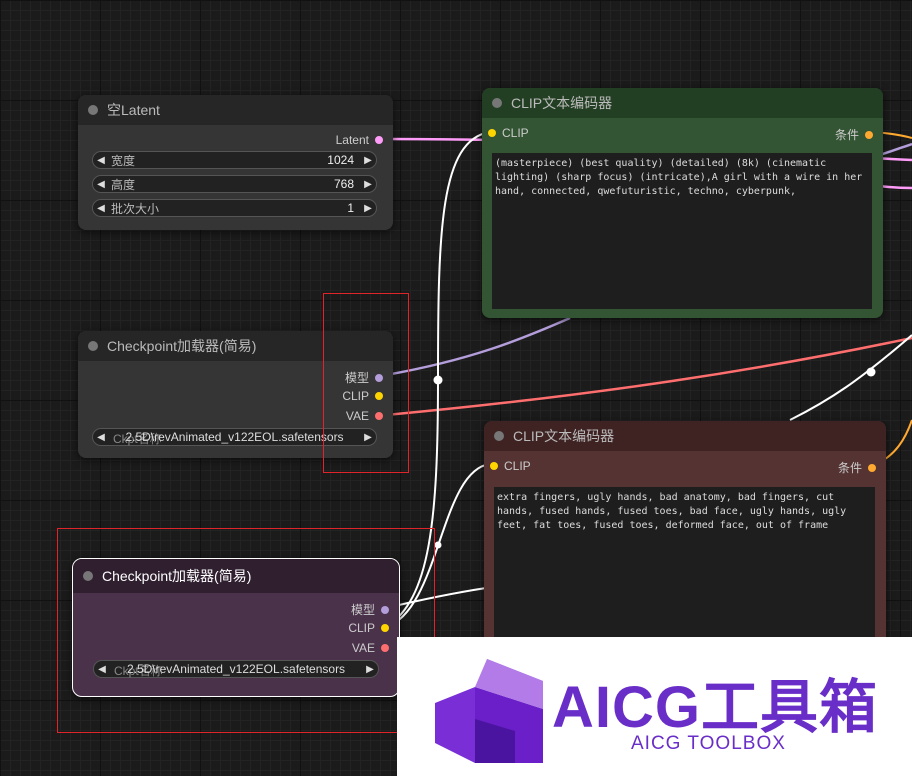 This screenshot has height=776, width=912. Describe the element at coordinates (708, 743) in the screenshot. I see `watermark-subtitle: AICG TOOLBOX` at that location.